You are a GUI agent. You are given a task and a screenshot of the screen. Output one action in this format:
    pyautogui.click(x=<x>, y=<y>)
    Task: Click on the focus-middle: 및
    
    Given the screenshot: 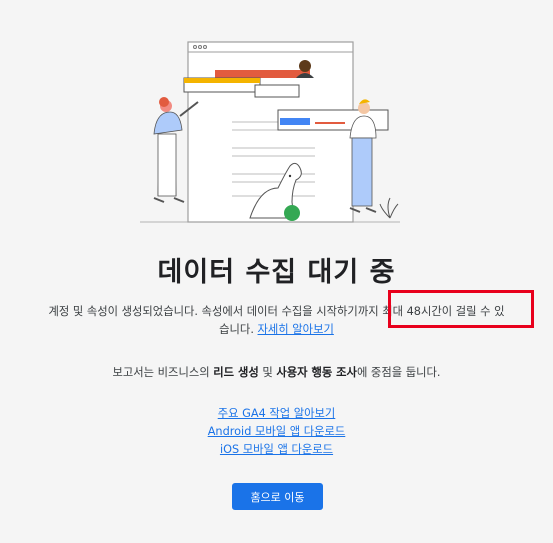 What is the action you would take?
    pyautogui.click(x=267, y=372)
    